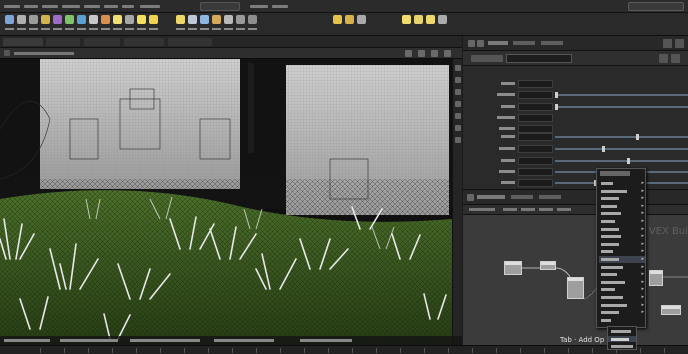 The height and width of the screenshot is (354, 688). I want to click on shelf-tool-area-light, so click(180, 24).